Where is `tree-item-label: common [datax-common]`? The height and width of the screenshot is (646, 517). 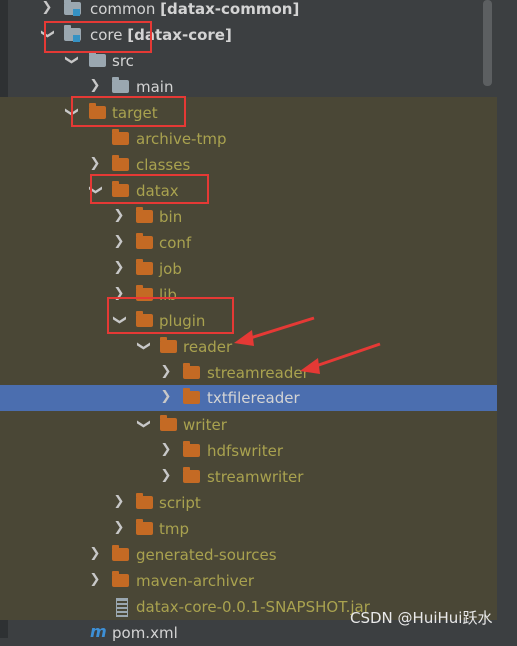 tree-item-label: common [datax-common] is located at coordinates (195, 9).